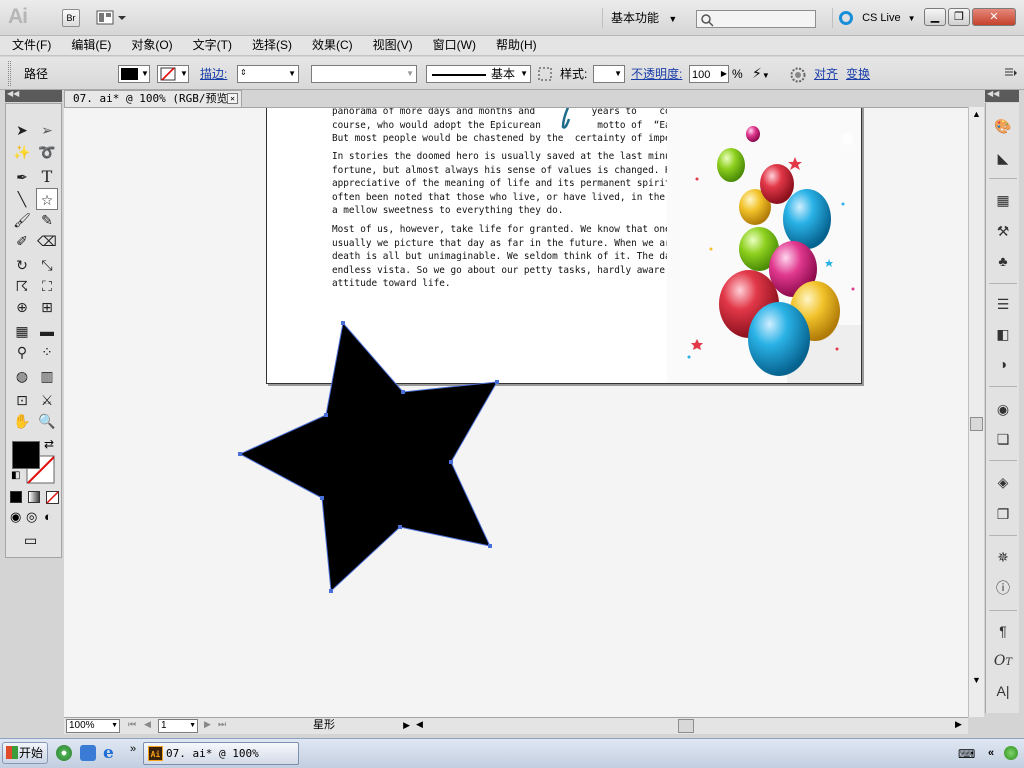 Image resolution: width=1024 pixels, height=768 pixels. I want to click on gradient-panel-icon: ◧, so click(1003, 334).